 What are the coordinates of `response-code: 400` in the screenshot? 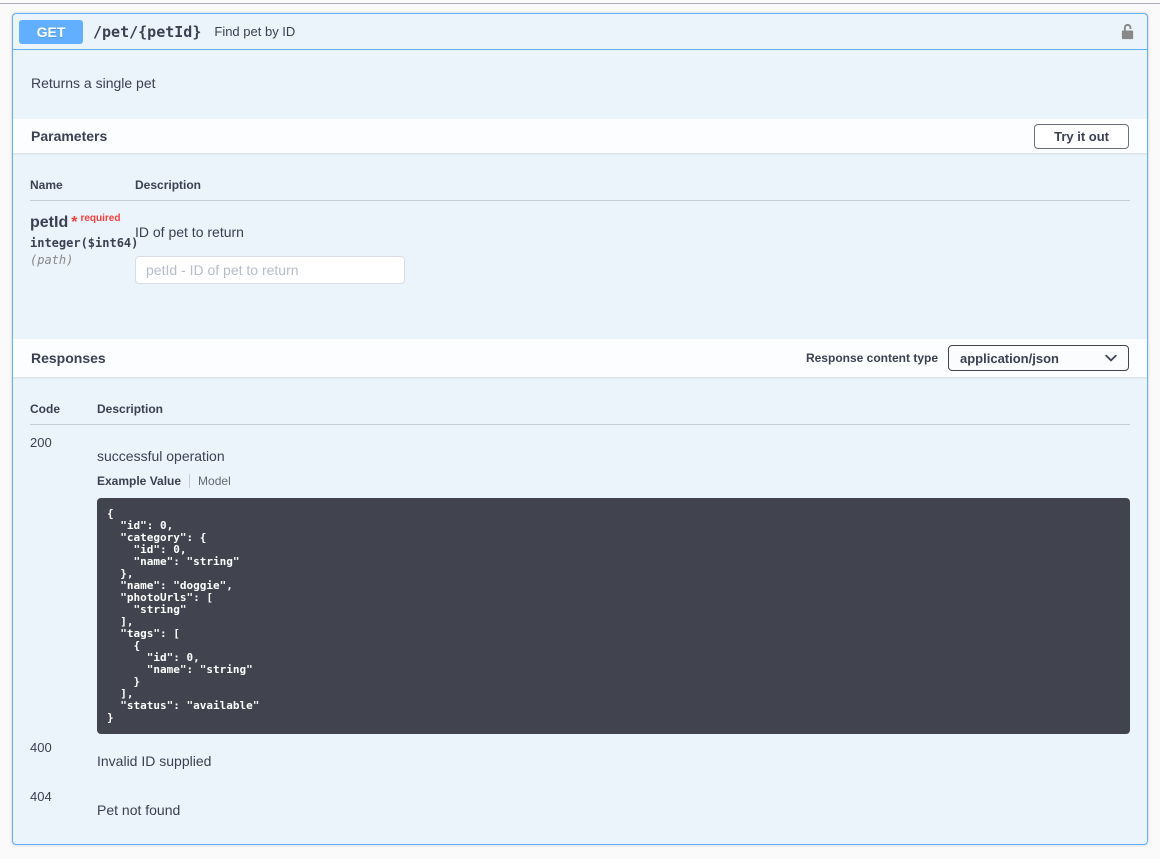 It's located at (41, 747).